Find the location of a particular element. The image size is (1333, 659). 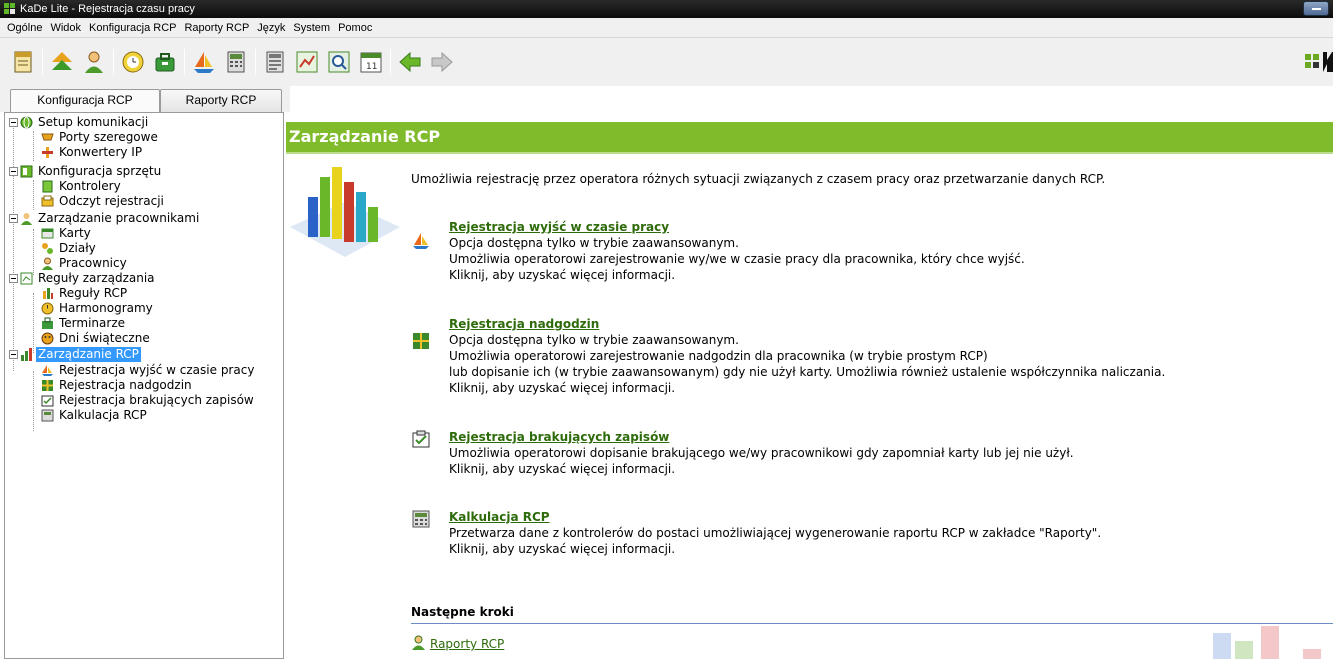

tree-item-konwertery-ip: Konwertery IP is located at coordinates (92, 152).